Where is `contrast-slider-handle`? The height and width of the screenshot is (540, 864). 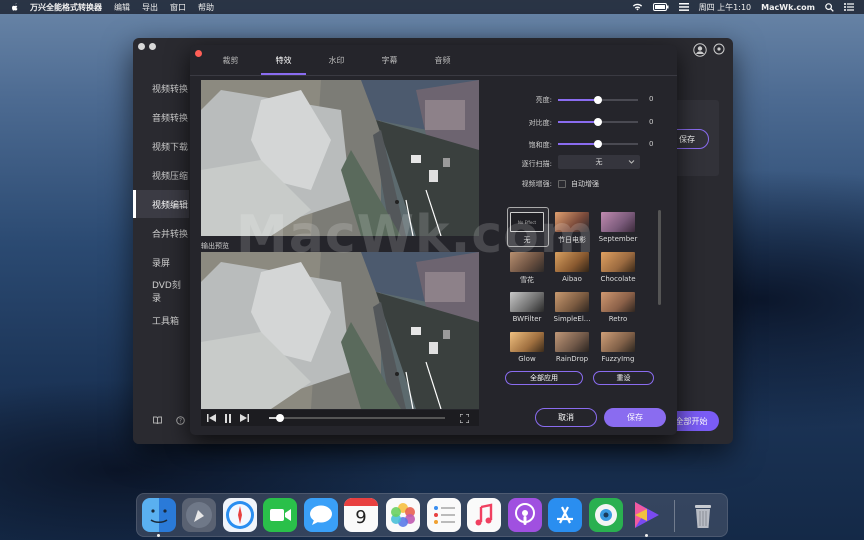 contrast-slider-handle is located at coordinates (598, 122).